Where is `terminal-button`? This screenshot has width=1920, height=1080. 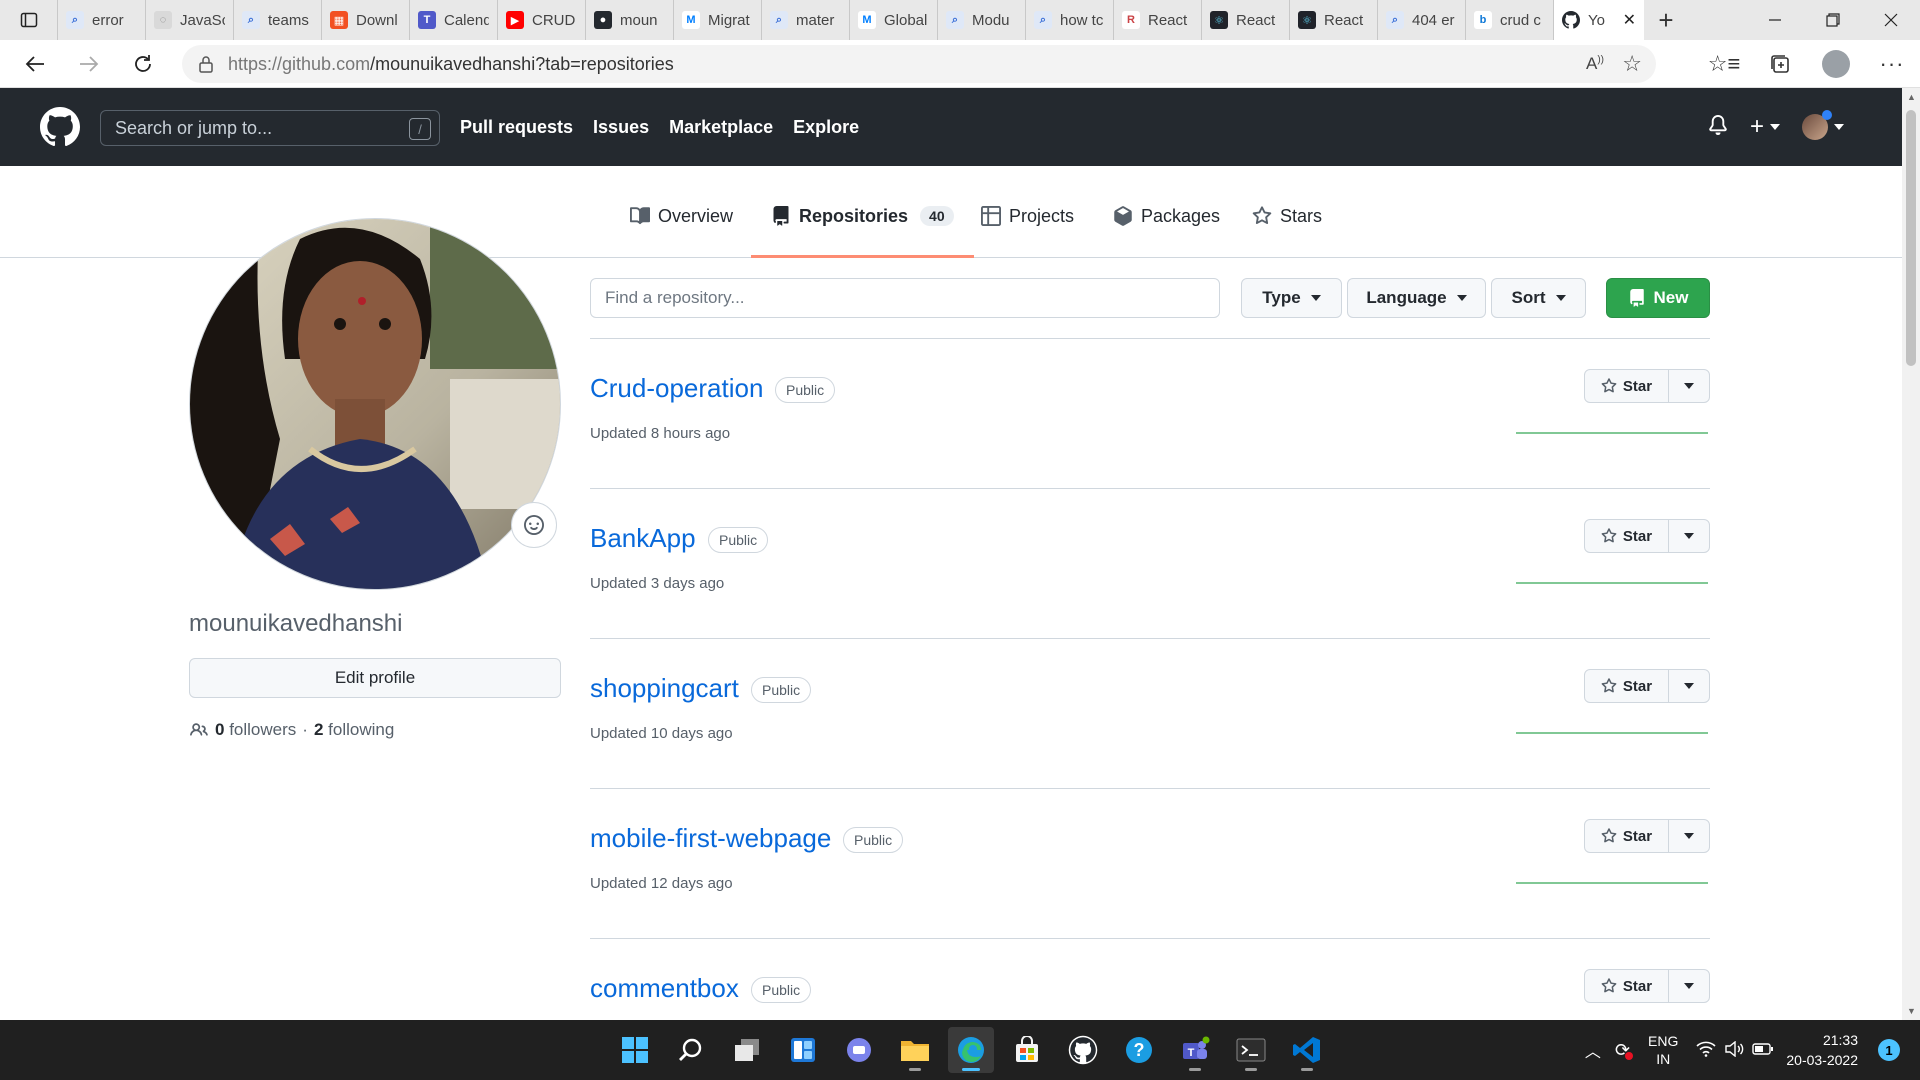 terminal-button is located at coordinates (1251, 1050).